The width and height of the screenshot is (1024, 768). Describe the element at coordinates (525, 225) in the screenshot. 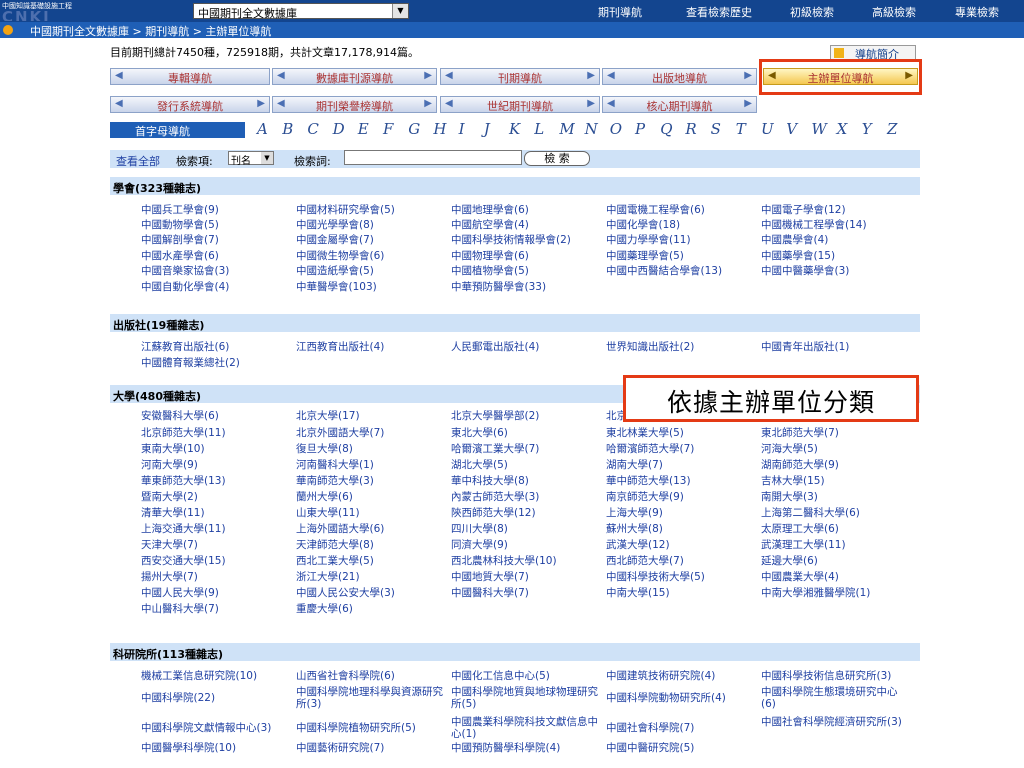

I see `organization-link: 中國航空學會(4)` at that location.